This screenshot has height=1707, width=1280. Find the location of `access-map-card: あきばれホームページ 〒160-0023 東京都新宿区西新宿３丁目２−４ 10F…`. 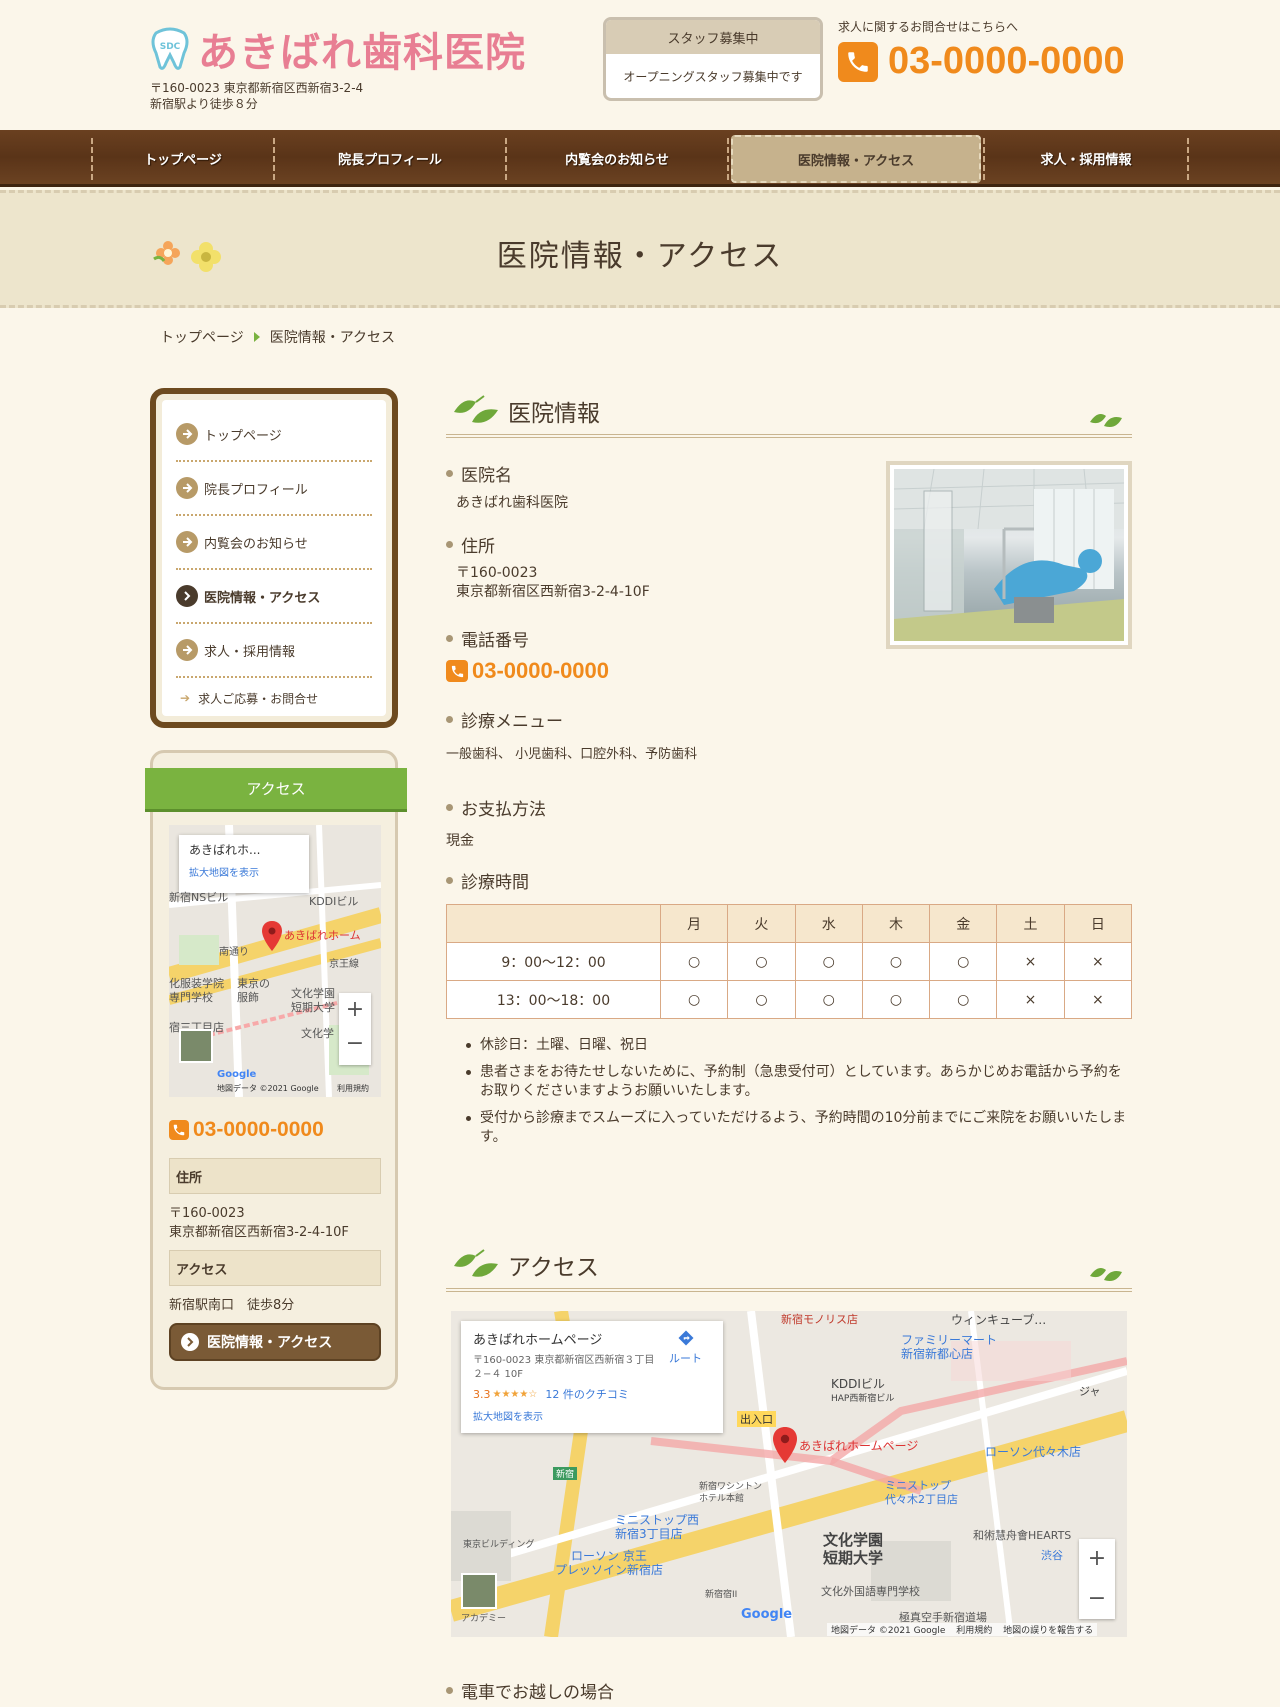

access-map-card: あきばれホームページ 〒160-0023 東京都新宿区西新宿３丁目２−４ 10F… is located at coordinates (592, 1377).